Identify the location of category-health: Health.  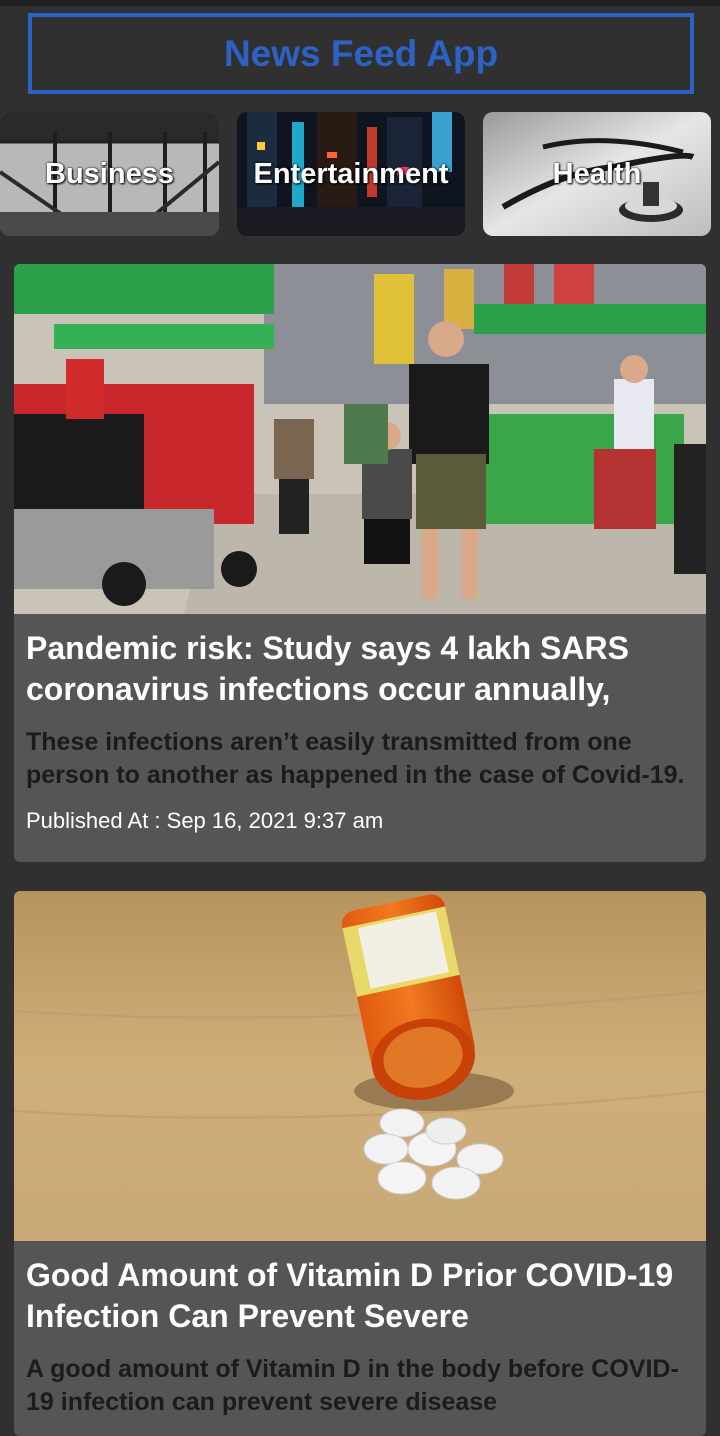
(597, 174).